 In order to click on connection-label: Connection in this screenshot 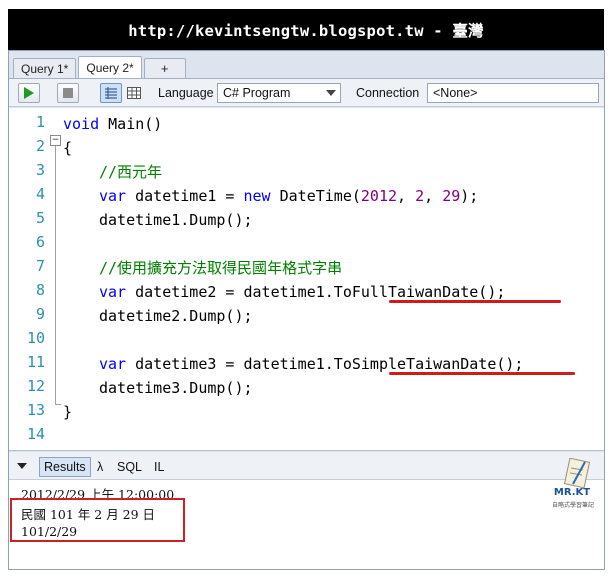, I will do `click(388, 93)`.